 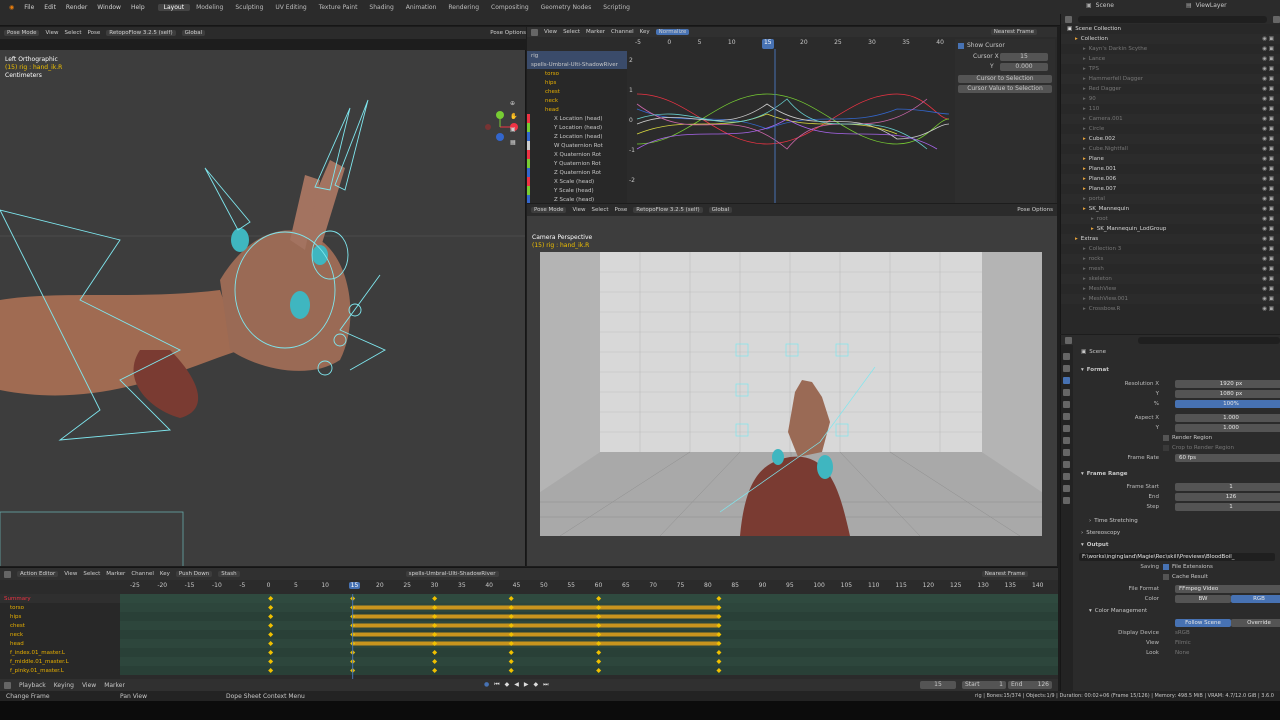 I want to click on props-search-input, so click(x=1209, y=340).